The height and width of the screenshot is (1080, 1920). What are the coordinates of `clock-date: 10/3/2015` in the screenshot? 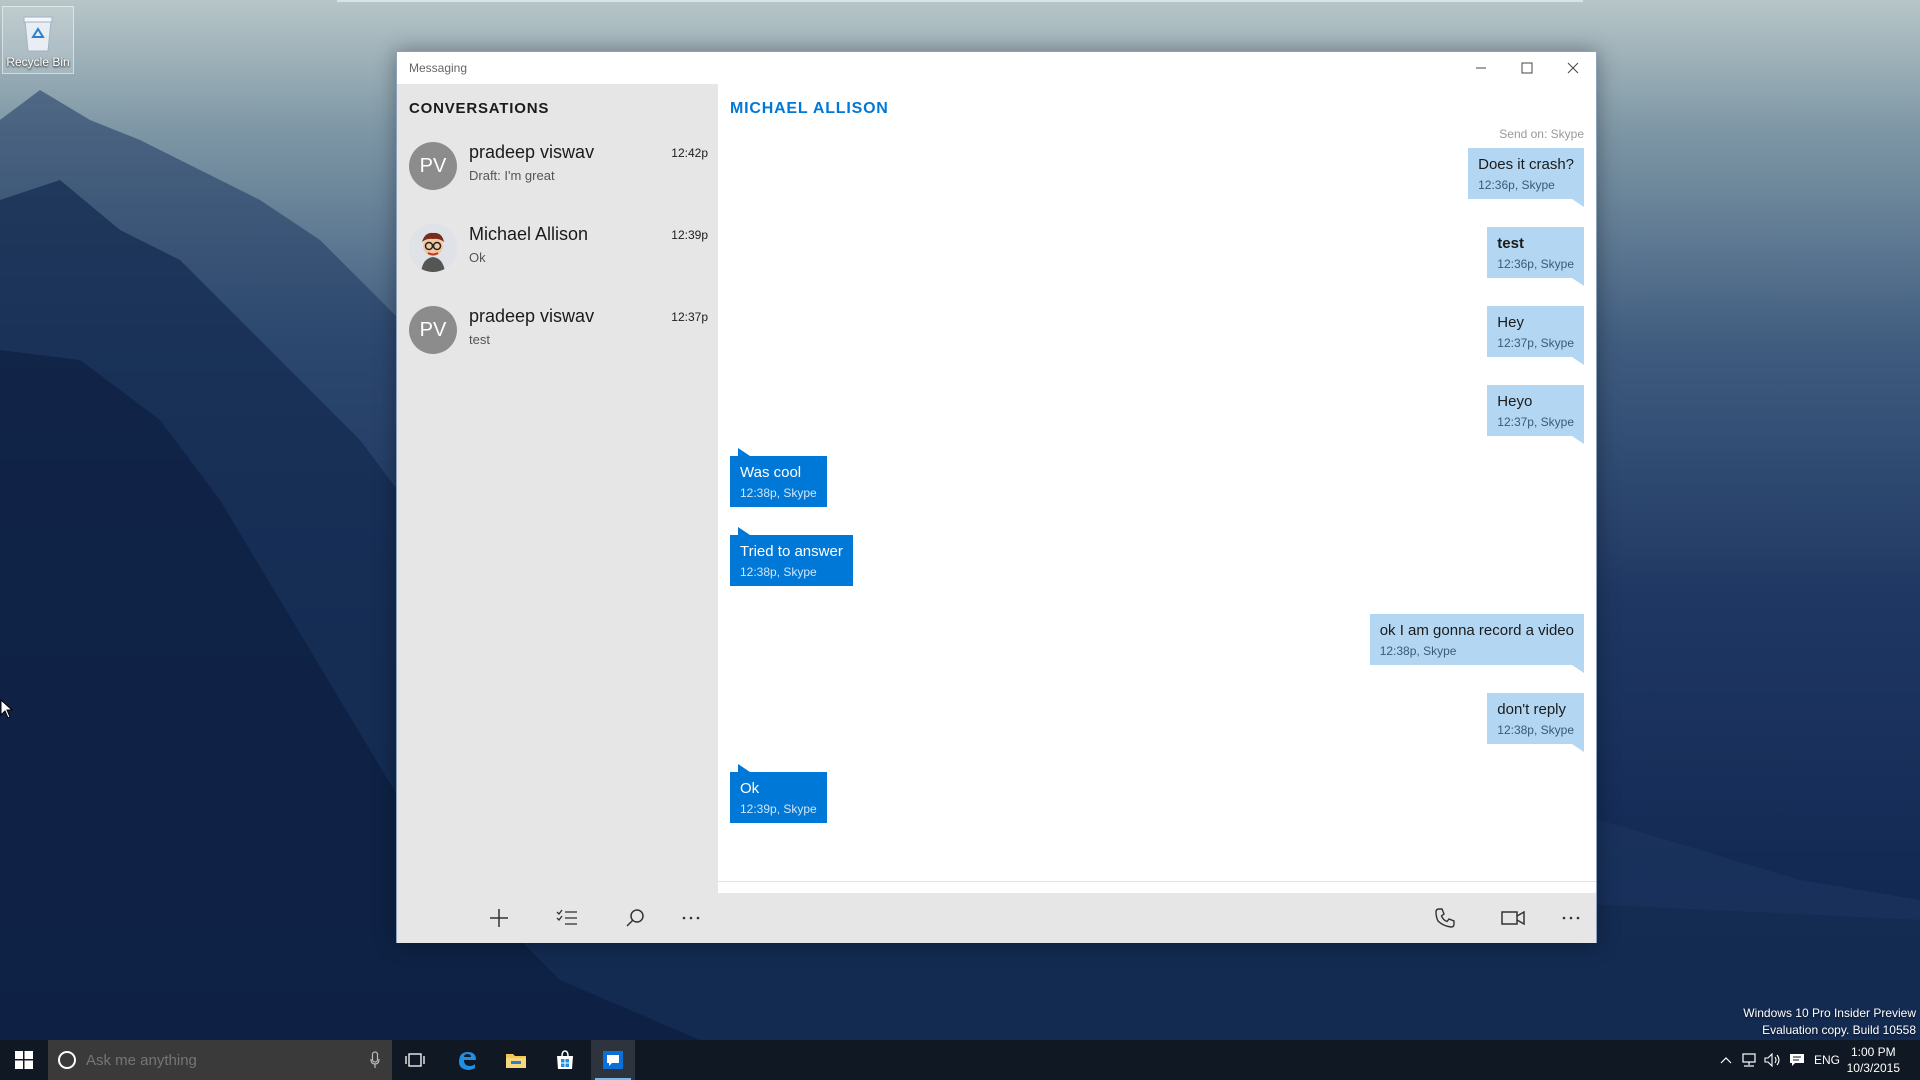 It's located at (1873, 1068).